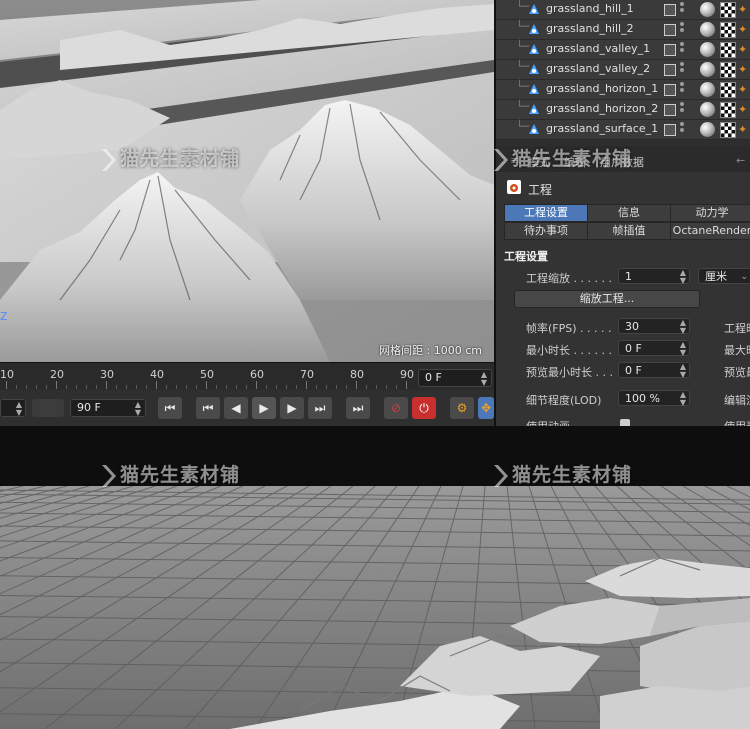 The width and height of the screenshot is (750, 729). I want to click on object-name: grassland_valley_2, so click(598, 68).